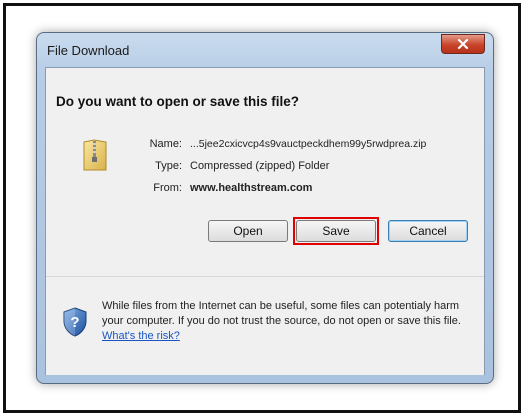  What do you see at coordinates (88, 50) in the screenshot?
I see `dialog-title: File Download` at bounding box center [88, 50].